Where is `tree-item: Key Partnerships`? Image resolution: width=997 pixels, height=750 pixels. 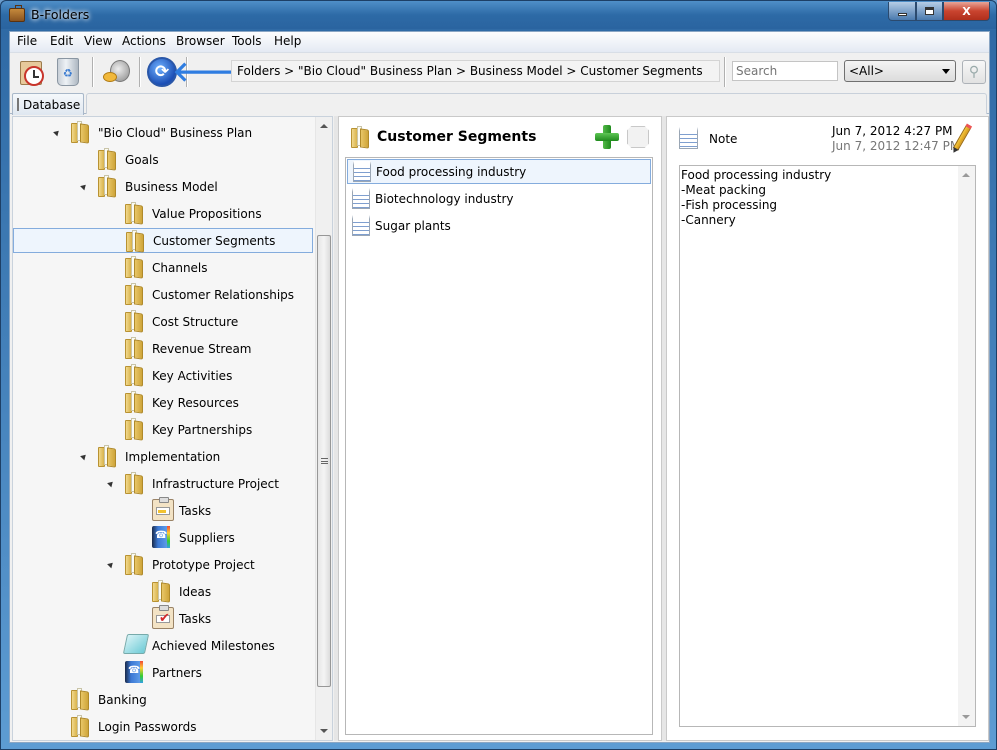 tree-item: Key Partnerships is located at coordinates (163, 429).